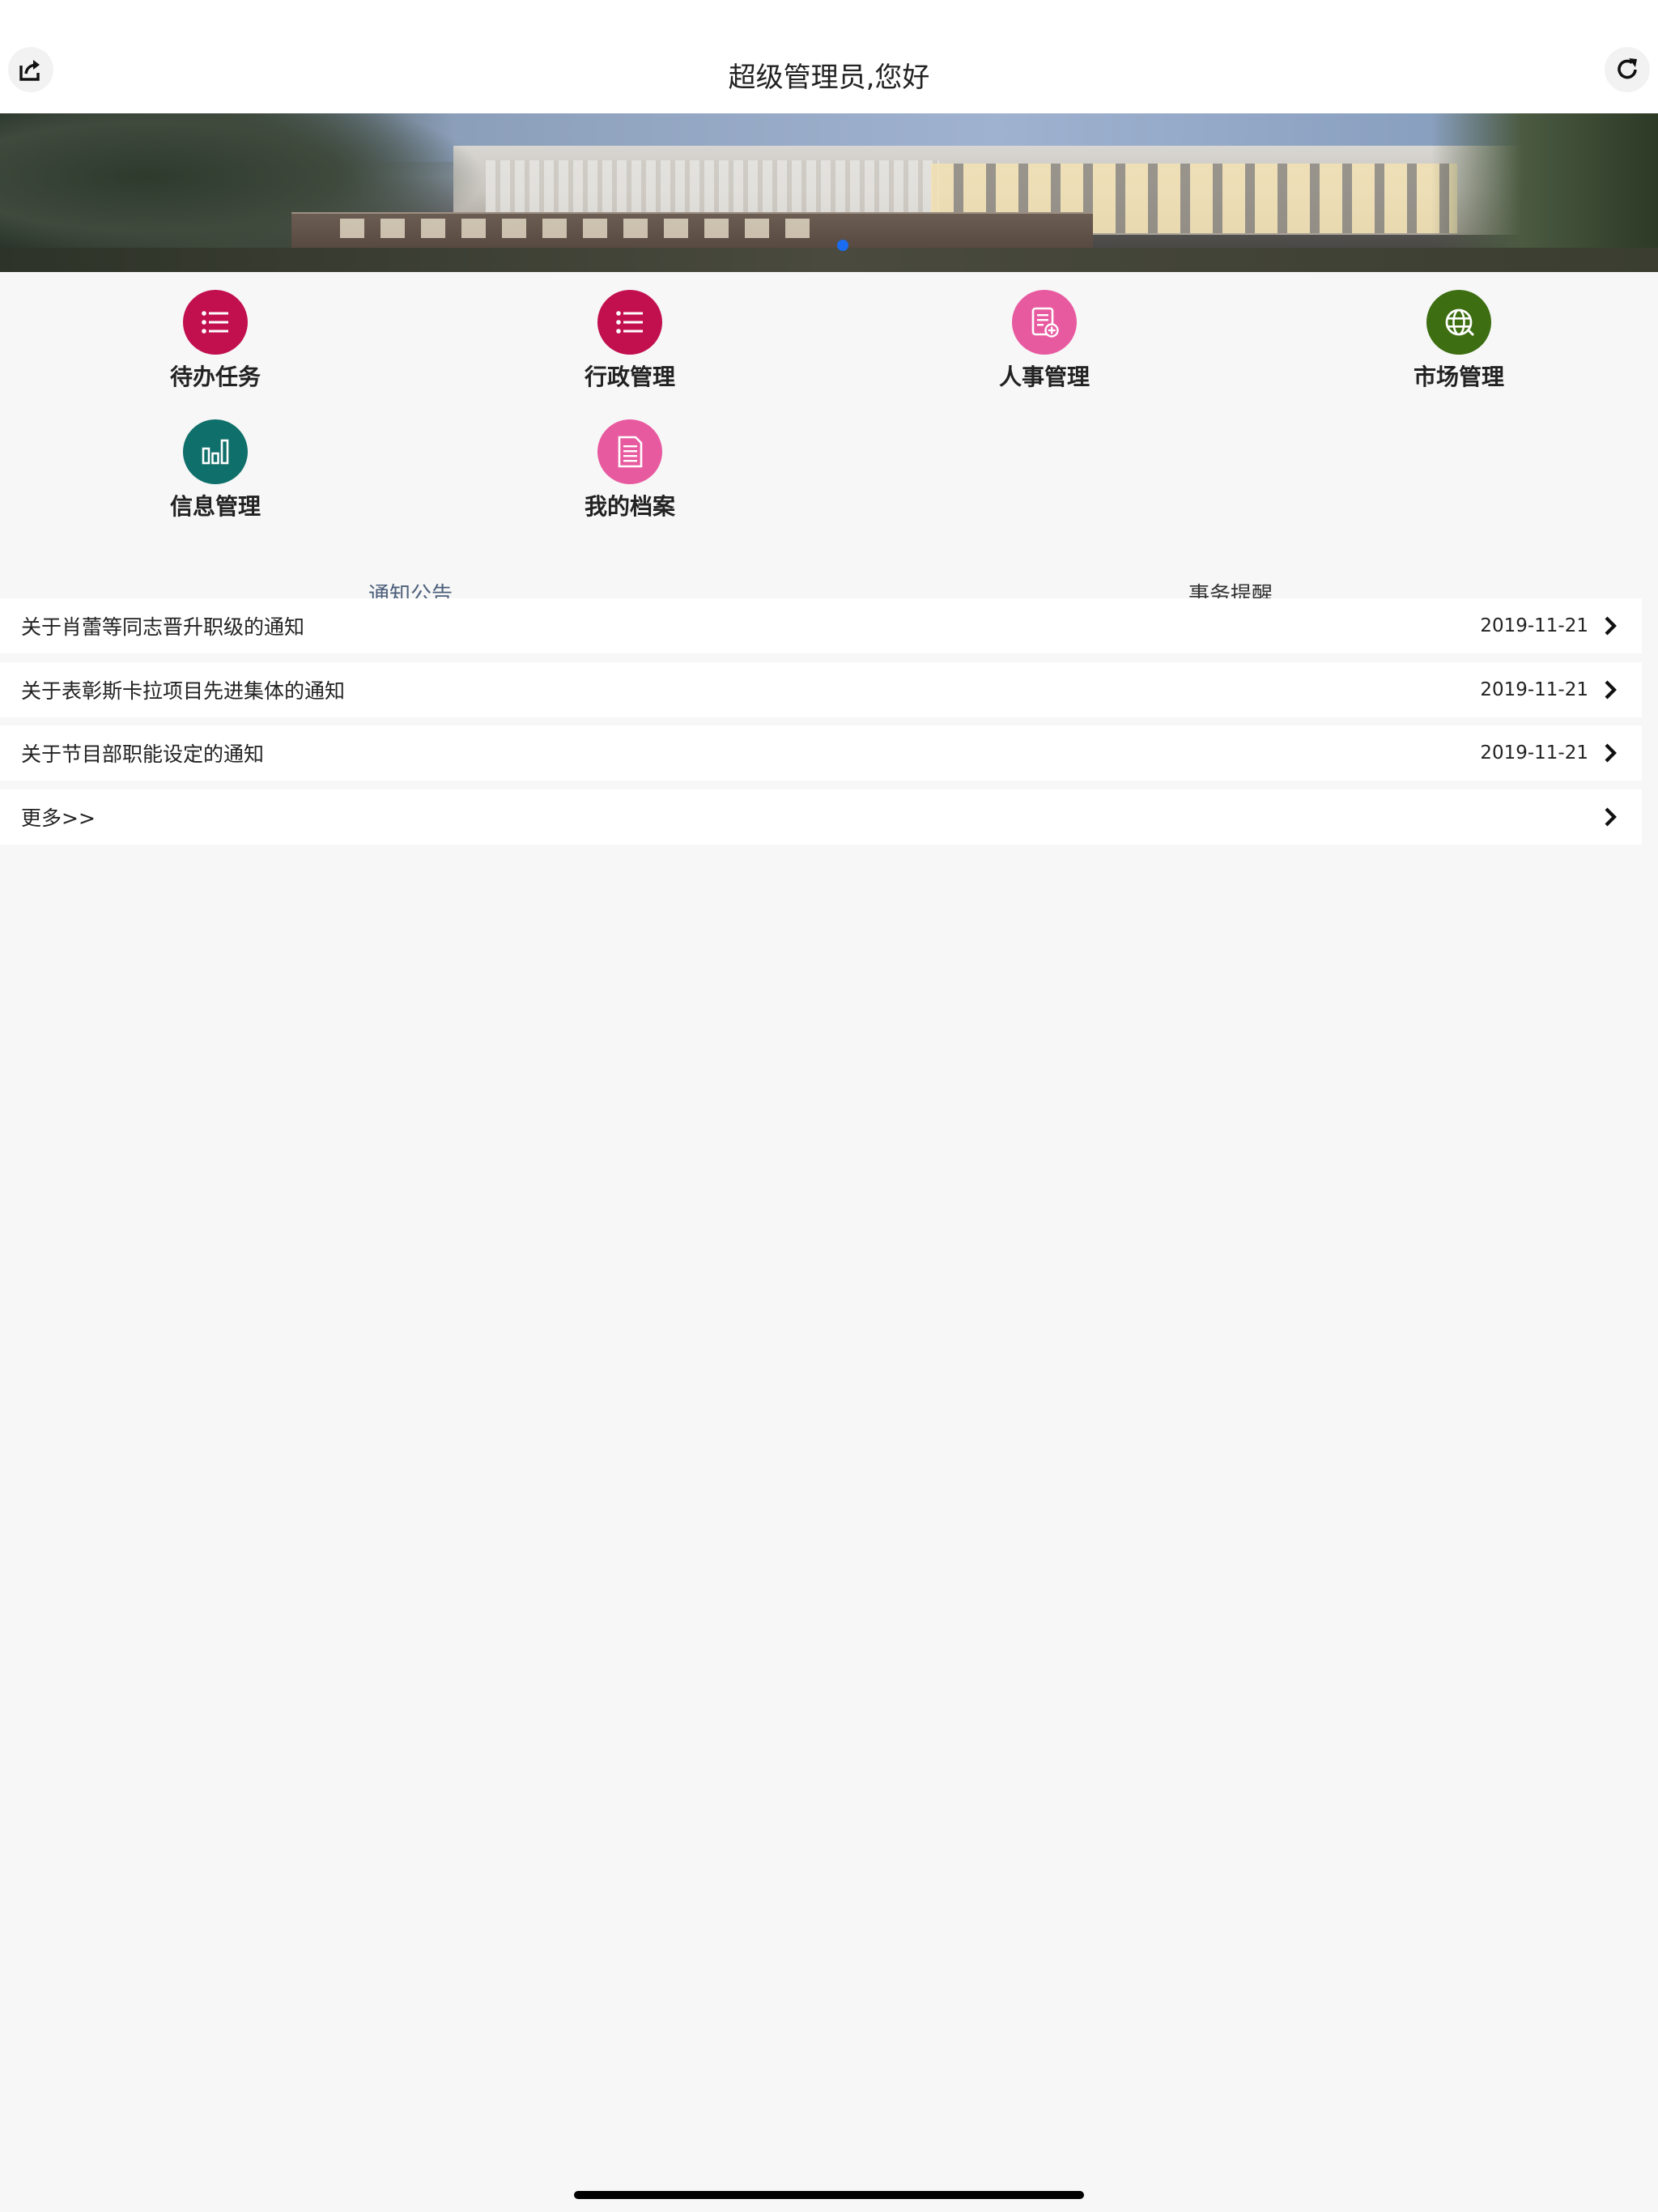  I want to click on bar-chart-icon, so click(215, 452).